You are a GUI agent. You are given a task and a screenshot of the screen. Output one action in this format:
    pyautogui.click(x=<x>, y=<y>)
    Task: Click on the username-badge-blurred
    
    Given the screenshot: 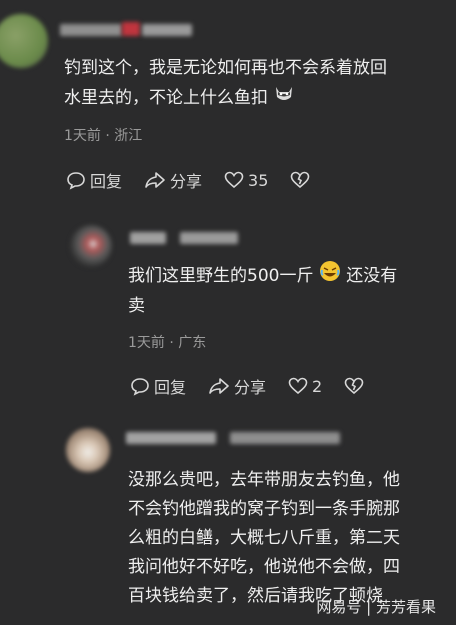 What is the action you would take?
    pyautogui.click(x=131, y=29)
    